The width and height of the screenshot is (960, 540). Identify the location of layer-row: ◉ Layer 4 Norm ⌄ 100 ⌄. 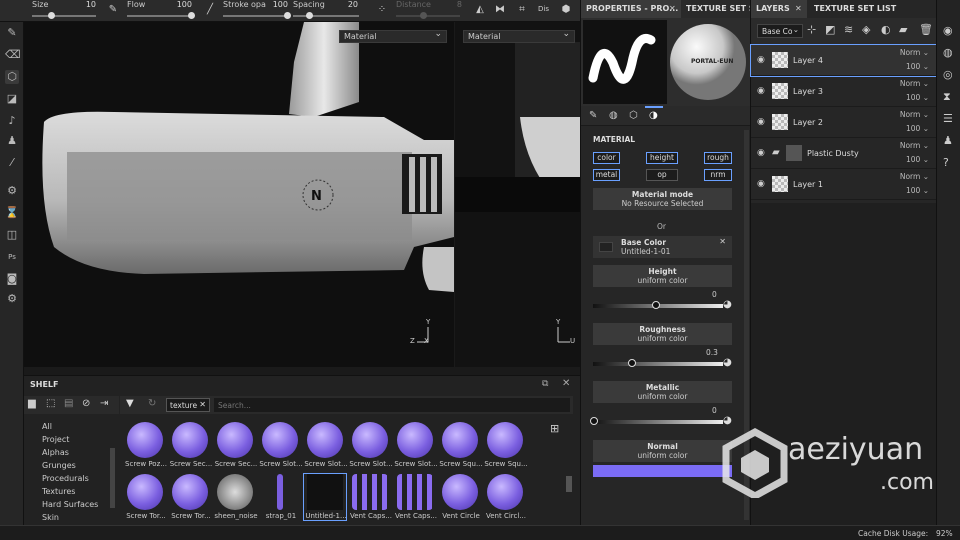
(844, 60).